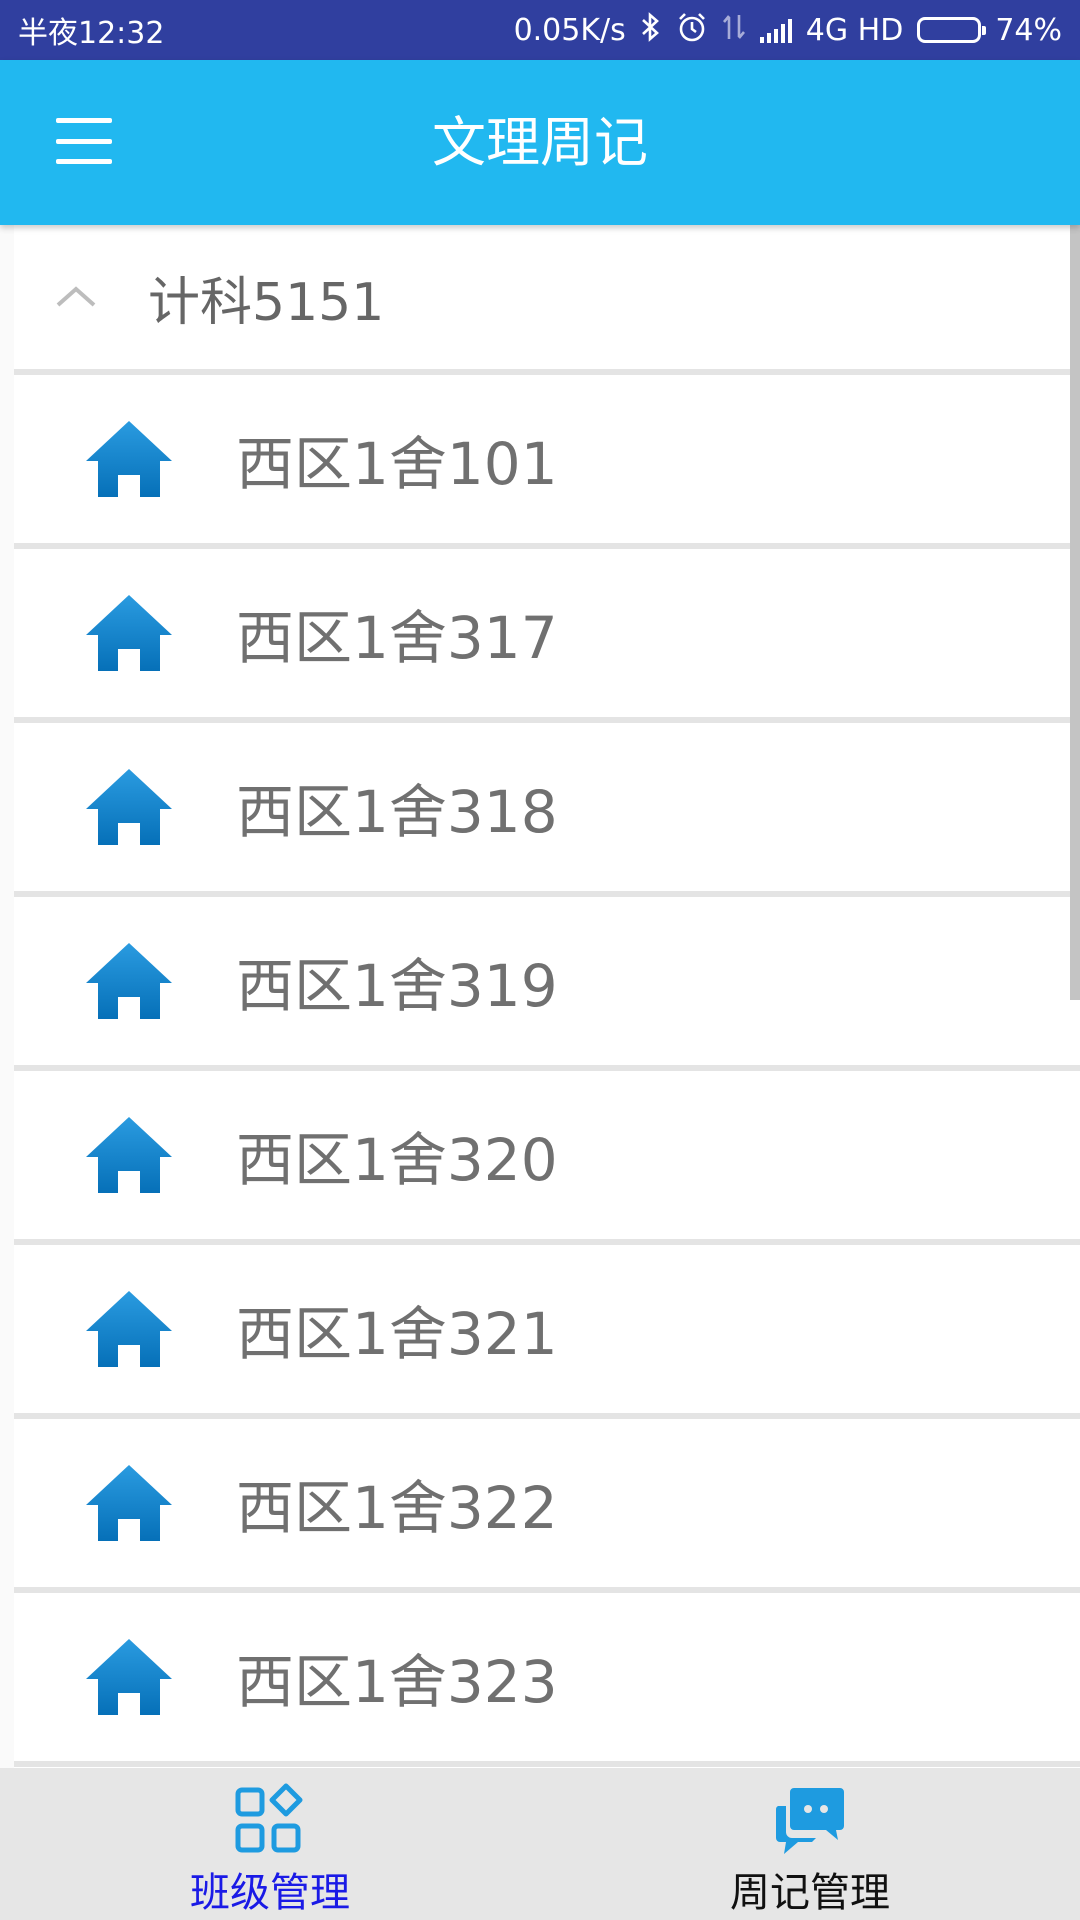 This screenshot has width=1080, height=1920. I want to click on chevron-up-icon, so click(76, 296).